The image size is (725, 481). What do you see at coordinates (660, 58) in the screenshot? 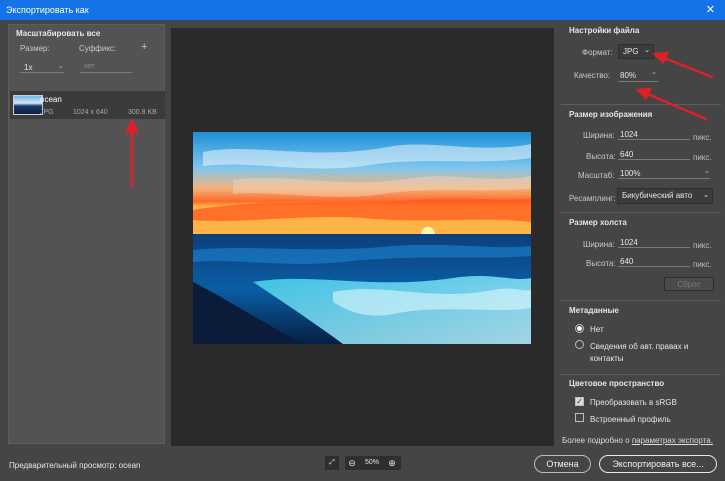
I see `arrow-format-head` at bounding box center [660, 58].